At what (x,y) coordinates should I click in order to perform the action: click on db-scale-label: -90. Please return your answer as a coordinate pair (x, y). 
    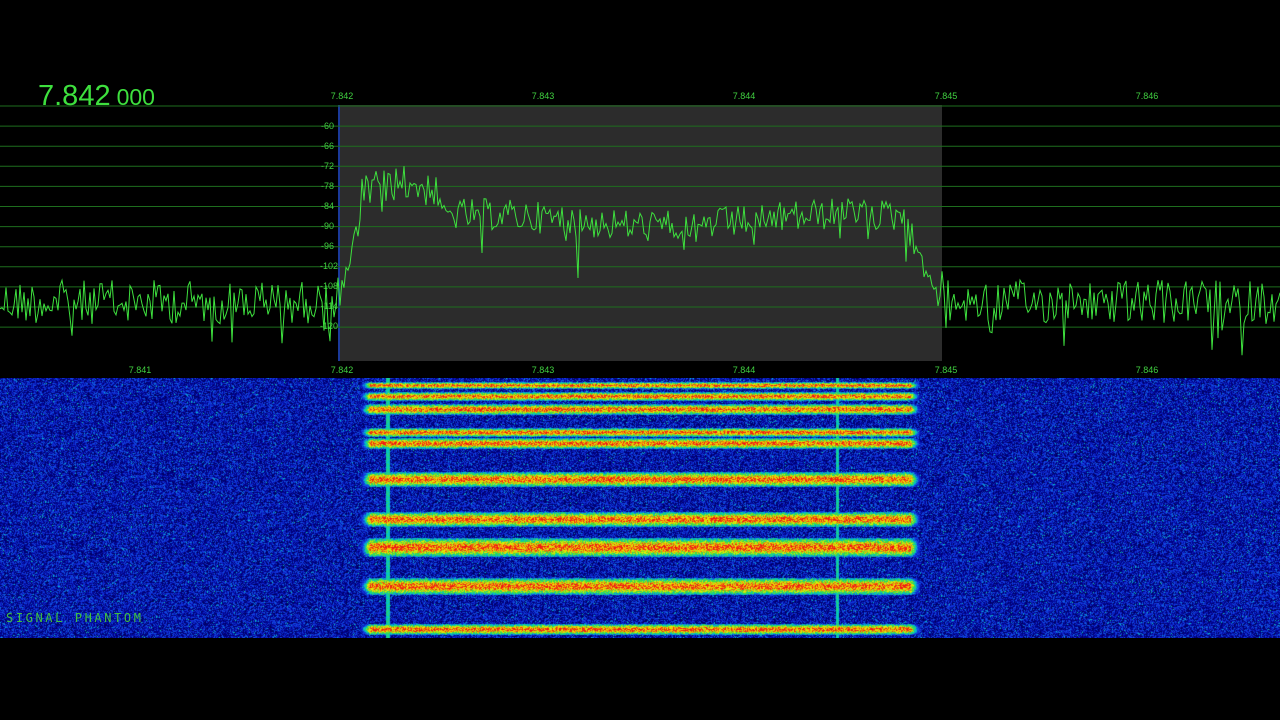
    Looking at the image, I should click on (327, 226).